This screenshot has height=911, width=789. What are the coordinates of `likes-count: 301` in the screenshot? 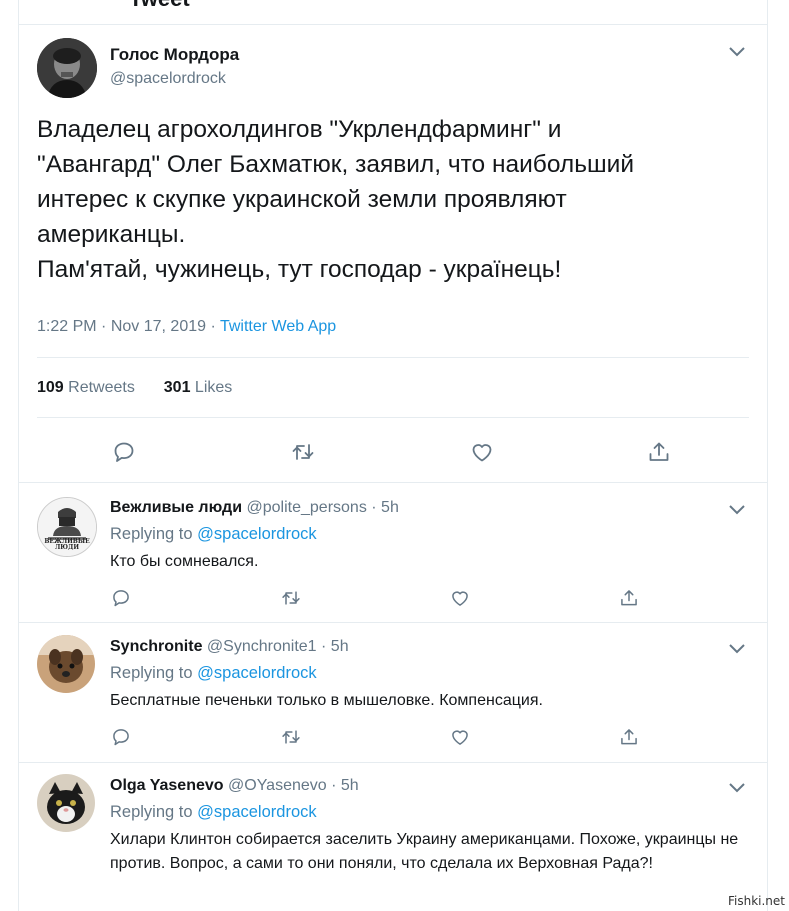 It's located at (177, 387).